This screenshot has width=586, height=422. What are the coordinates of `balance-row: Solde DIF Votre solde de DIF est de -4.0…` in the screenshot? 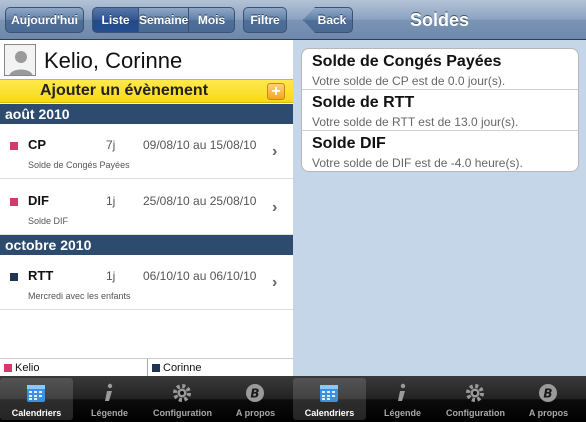 It's located at (440, 151).